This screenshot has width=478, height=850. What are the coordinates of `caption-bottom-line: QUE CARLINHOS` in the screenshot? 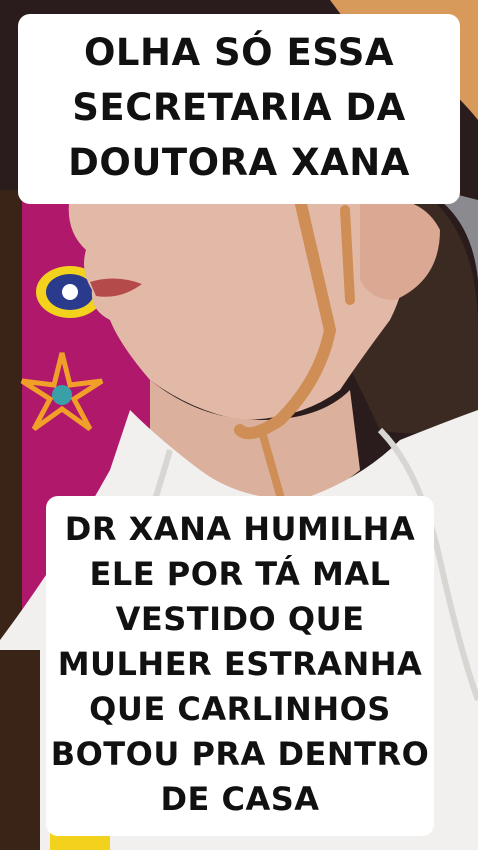 It's located at (240, 709).